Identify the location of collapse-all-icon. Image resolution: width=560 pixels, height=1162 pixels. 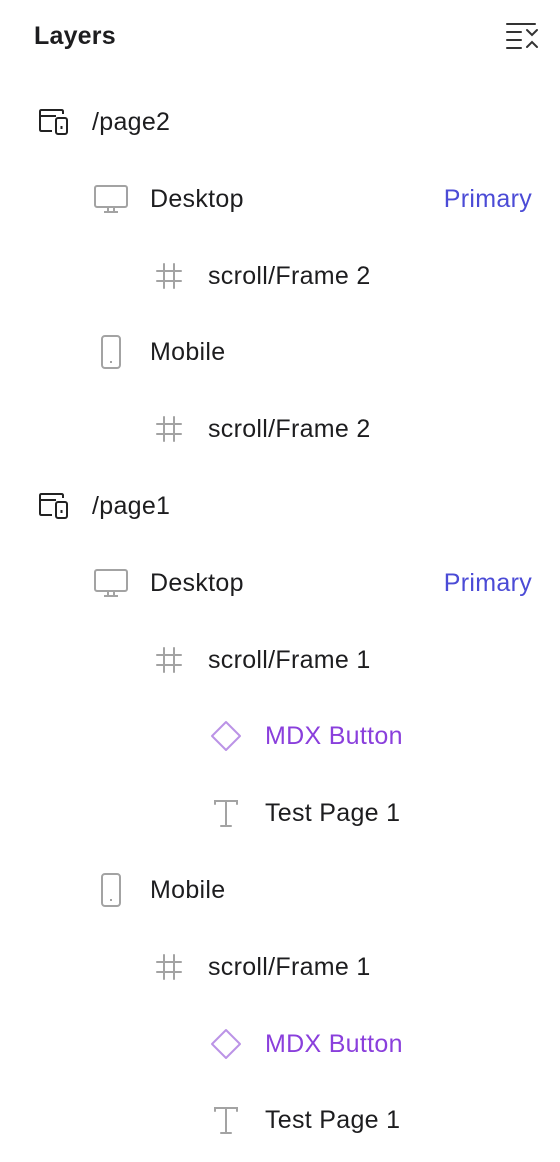
(524, 36).